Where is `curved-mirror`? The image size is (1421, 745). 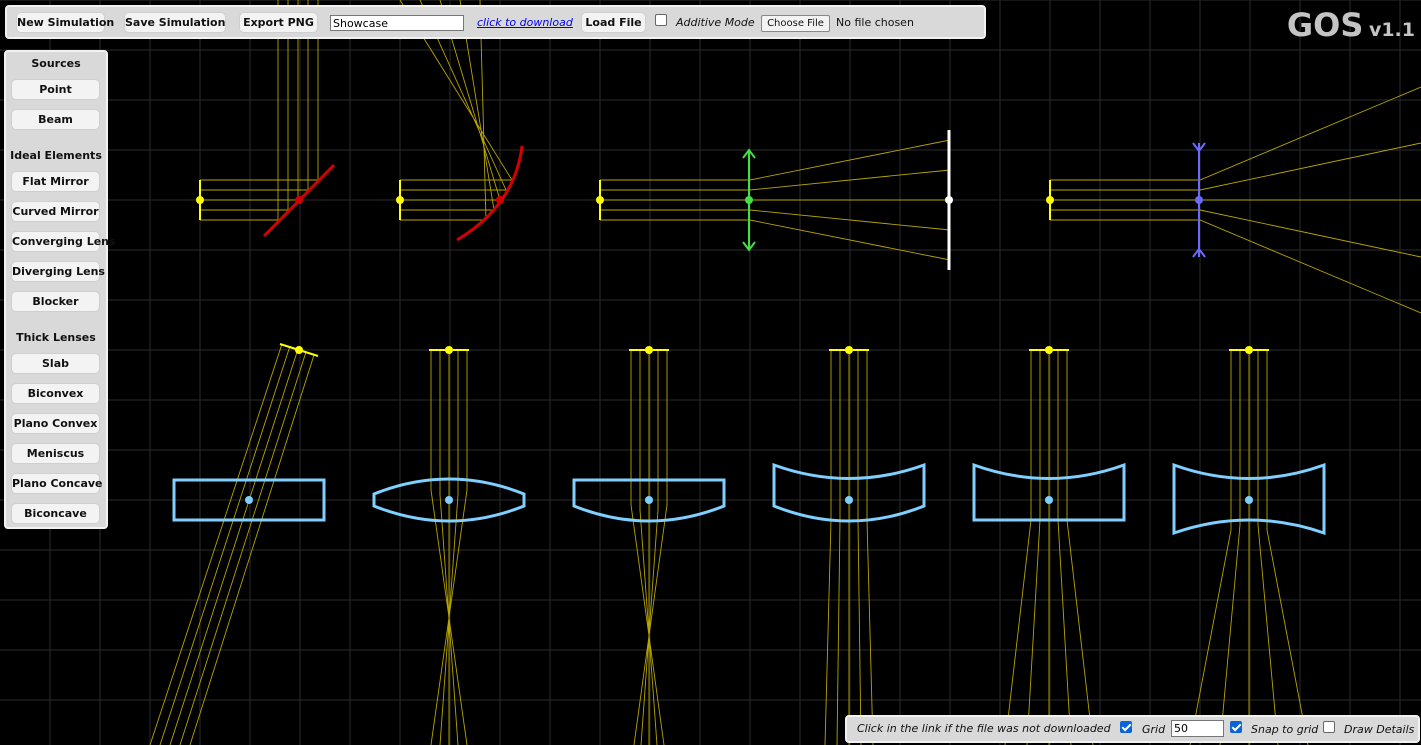 curved-mirror is located at coordinates (490, 193).